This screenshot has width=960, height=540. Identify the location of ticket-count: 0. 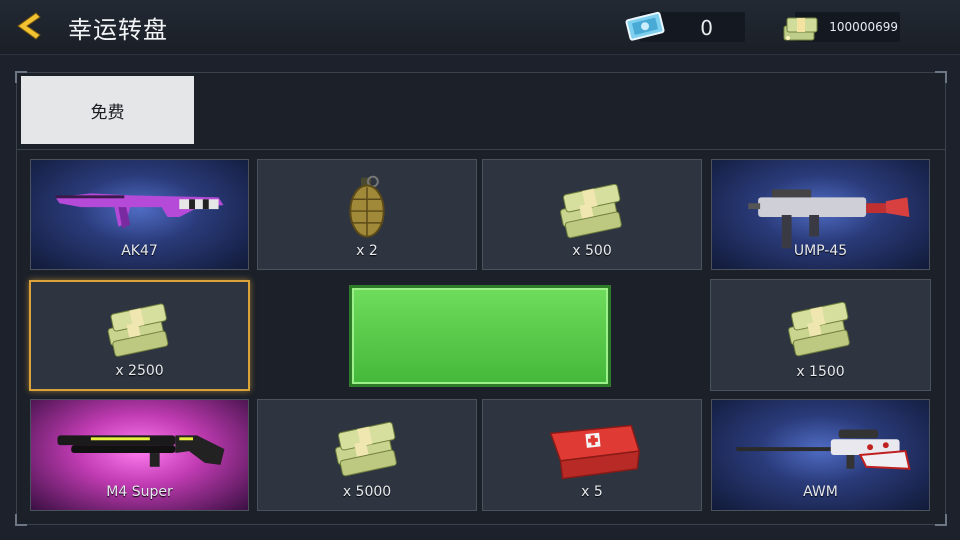
(706, 28).